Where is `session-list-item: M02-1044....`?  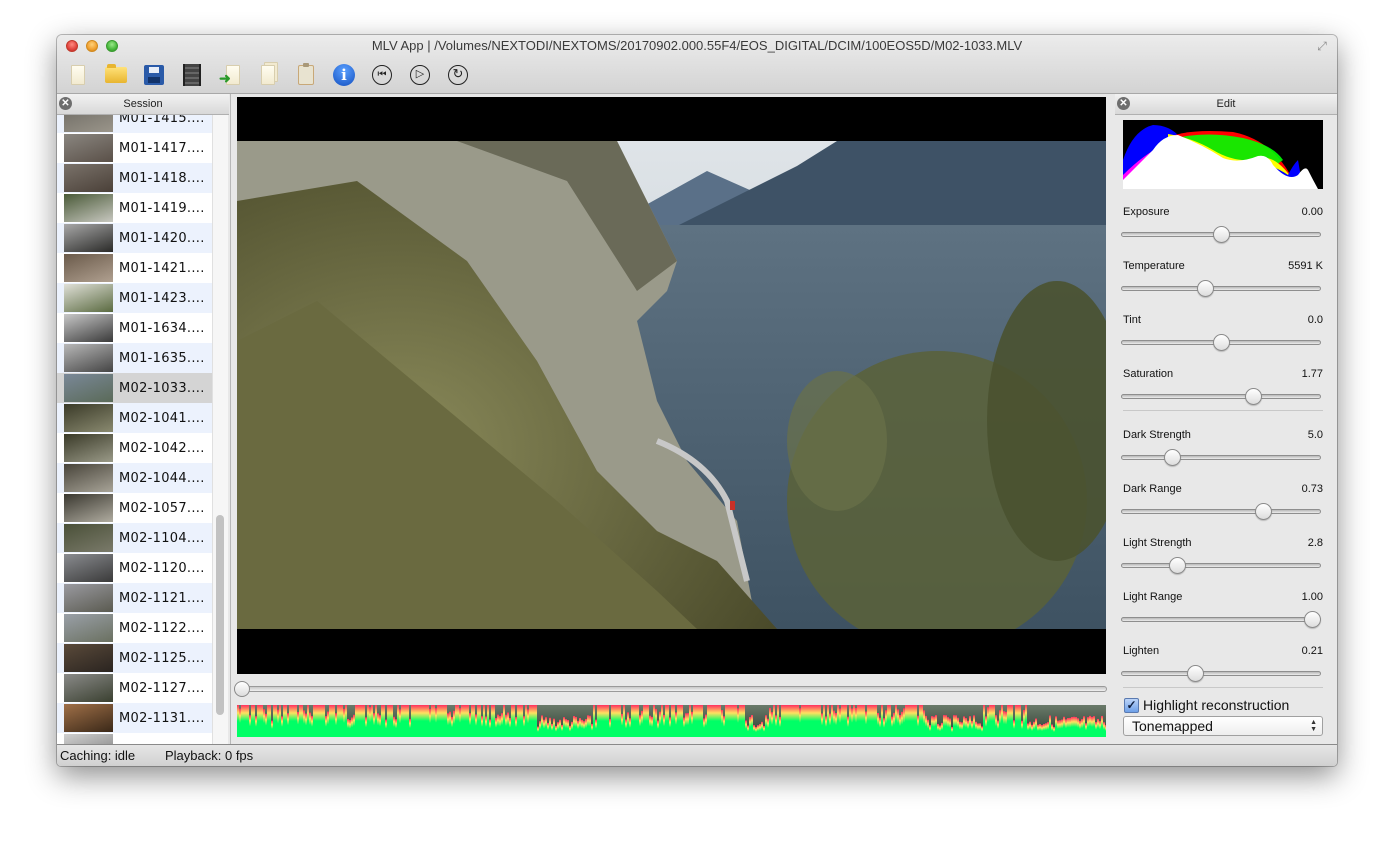
session-list-item: M02-1044.... is located at coordinates (134, 478).